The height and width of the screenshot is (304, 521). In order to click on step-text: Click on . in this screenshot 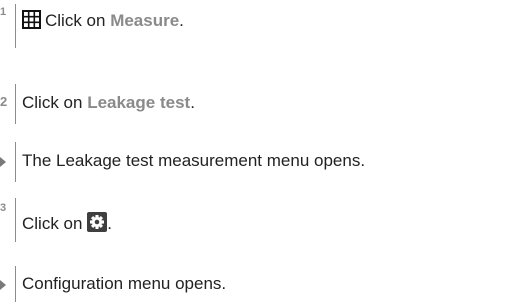, I will do `click(67, 223)`.